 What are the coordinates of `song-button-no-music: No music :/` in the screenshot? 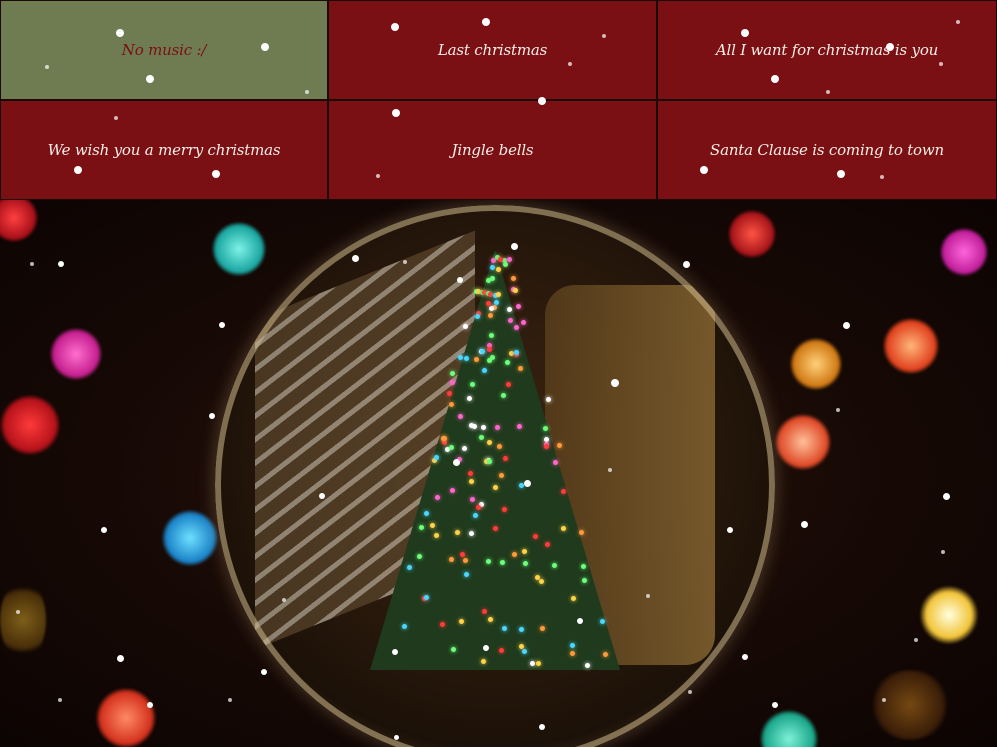 It's located at (164, 50).